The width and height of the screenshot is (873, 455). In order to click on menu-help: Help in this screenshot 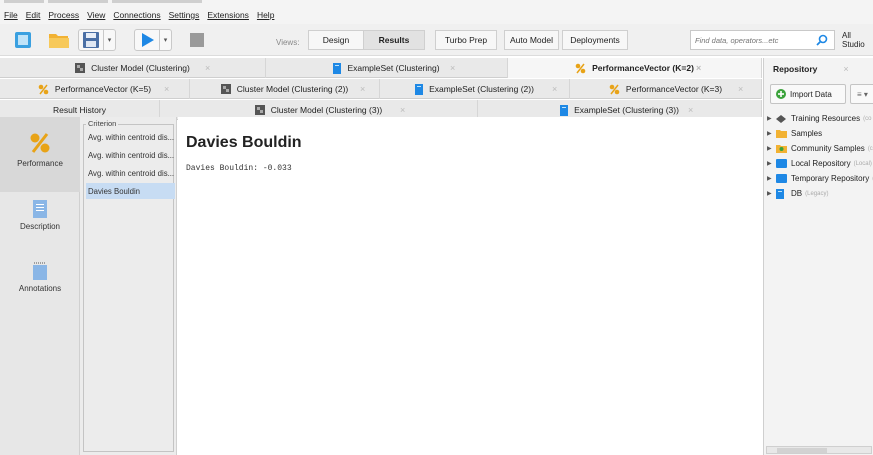, I will do `click(265, 15)`.